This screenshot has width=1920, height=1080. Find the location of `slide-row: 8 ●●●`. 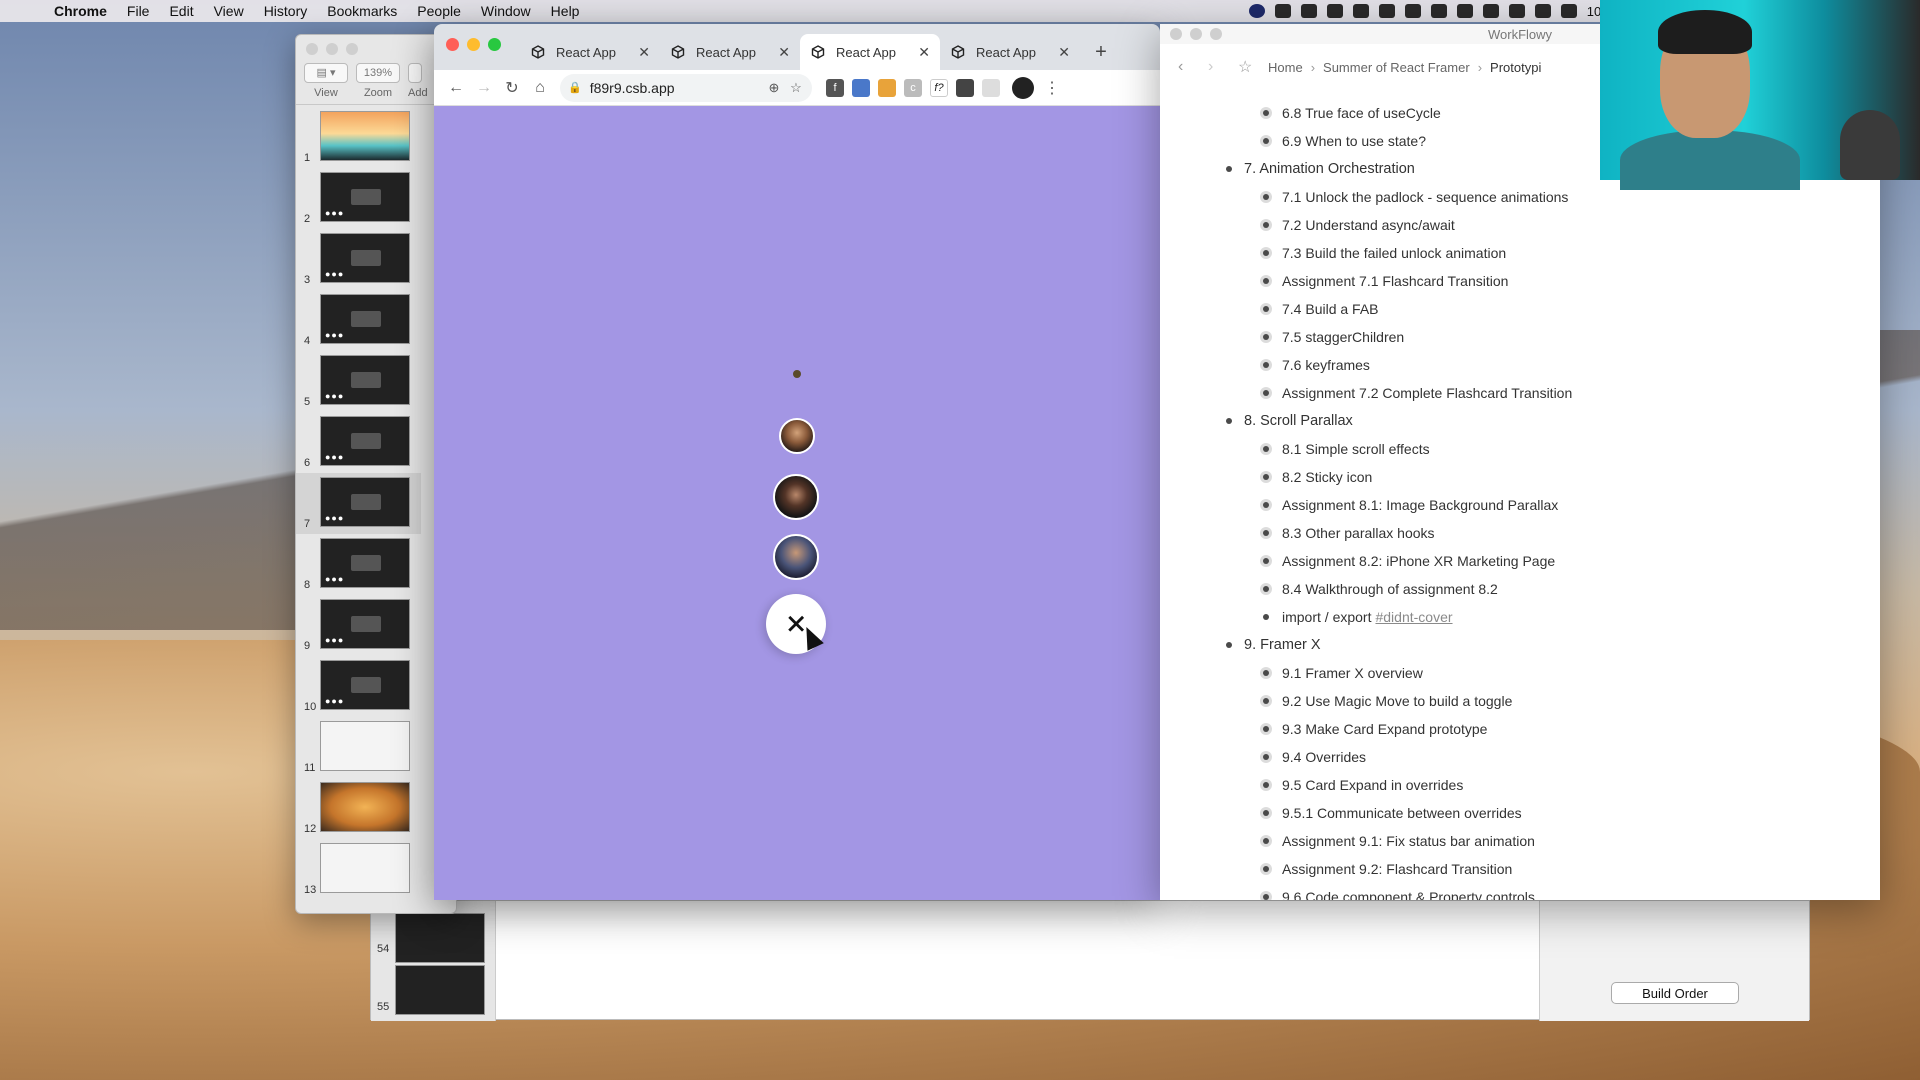

slide-row: 8 ●●● is located at coordinates (358, 564).